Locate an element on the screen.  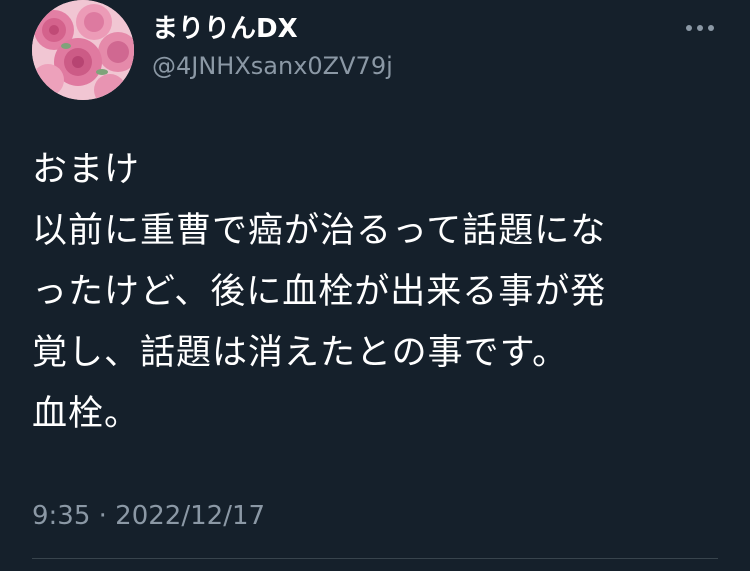
rose-bouquet-avatar is located at coordinates (83, 50).